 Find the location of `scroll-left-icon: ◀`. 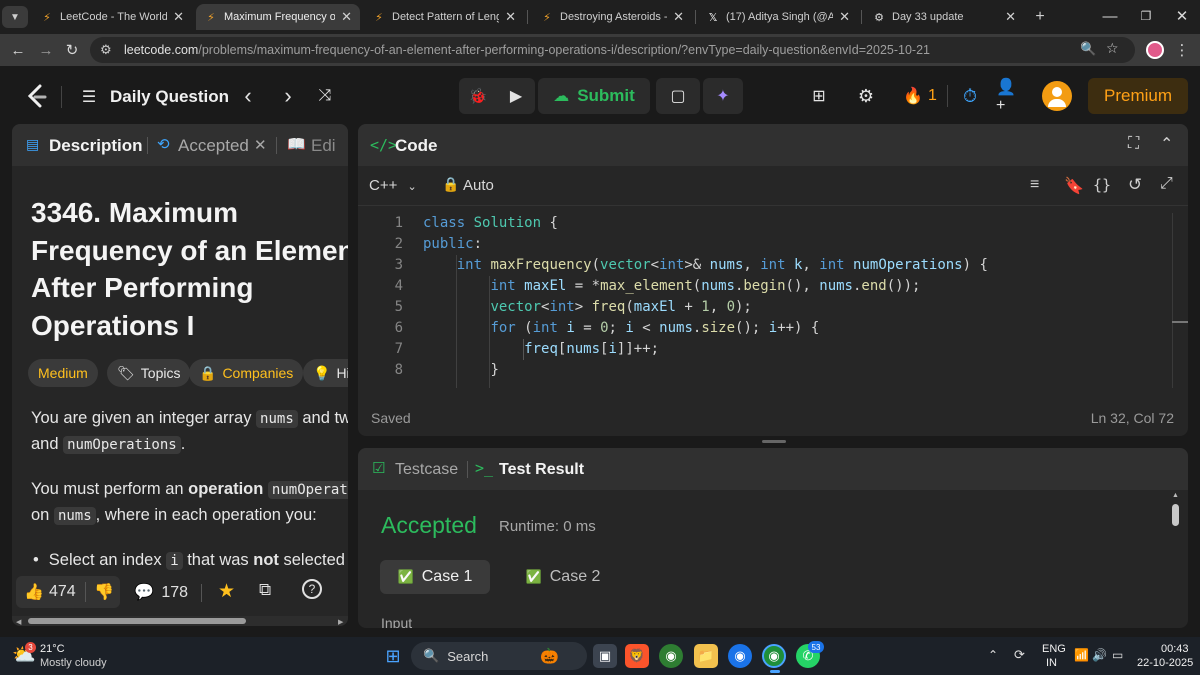

scroll-left-icon: ◀ is located at coordinates (21, 622).